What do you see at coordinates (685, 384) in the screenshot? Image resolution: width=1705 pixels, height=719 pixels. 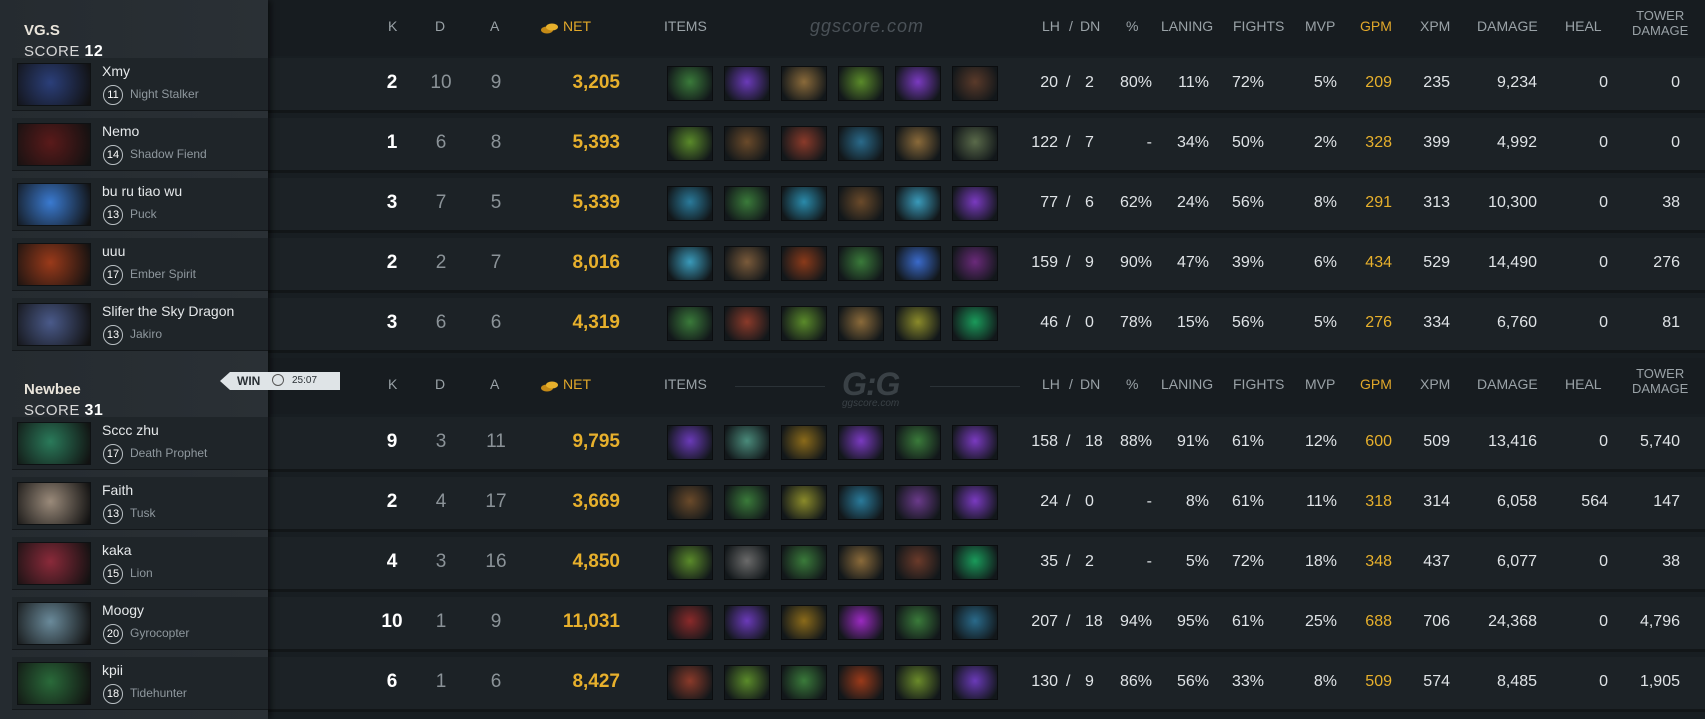 I see `header-items: ITEMS` at bounding box center [685, 384].